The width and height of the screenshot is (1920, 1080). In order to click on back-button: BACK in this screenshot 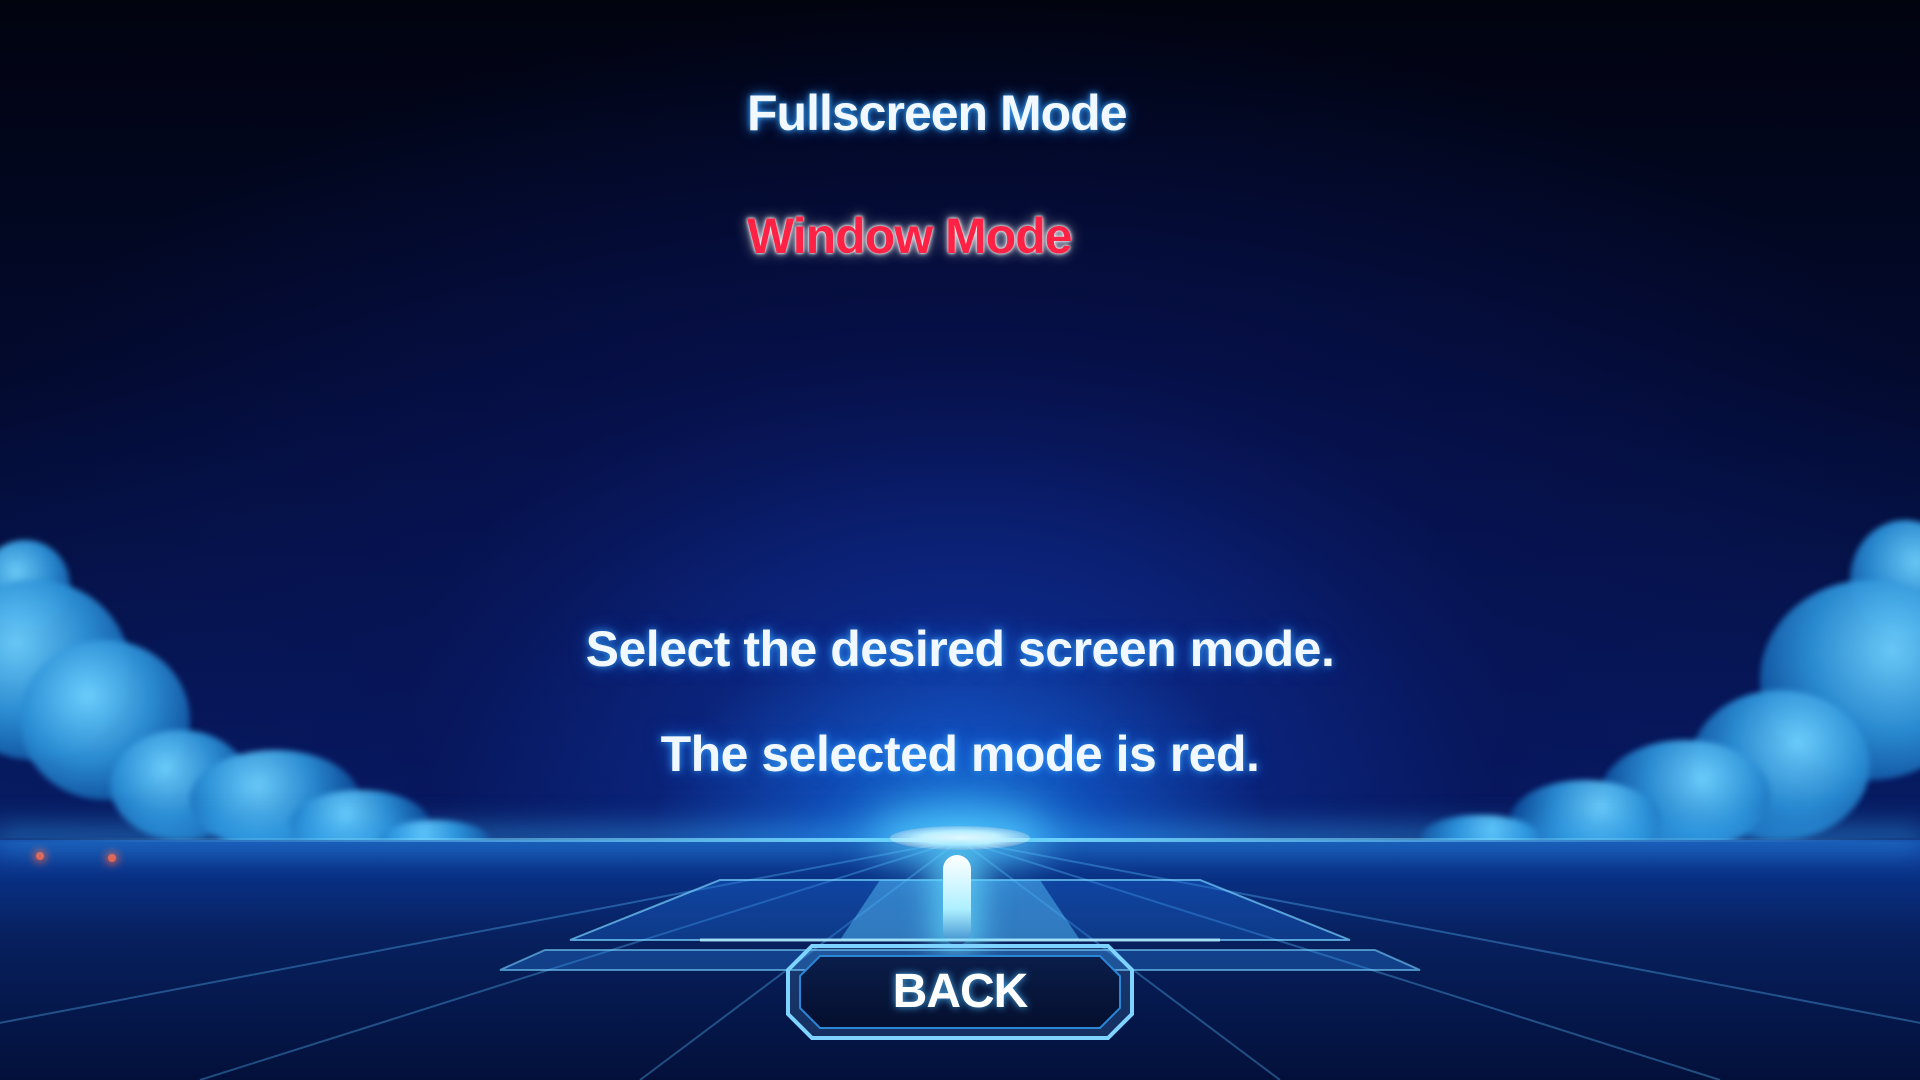, I will do `click(960, 992)`.